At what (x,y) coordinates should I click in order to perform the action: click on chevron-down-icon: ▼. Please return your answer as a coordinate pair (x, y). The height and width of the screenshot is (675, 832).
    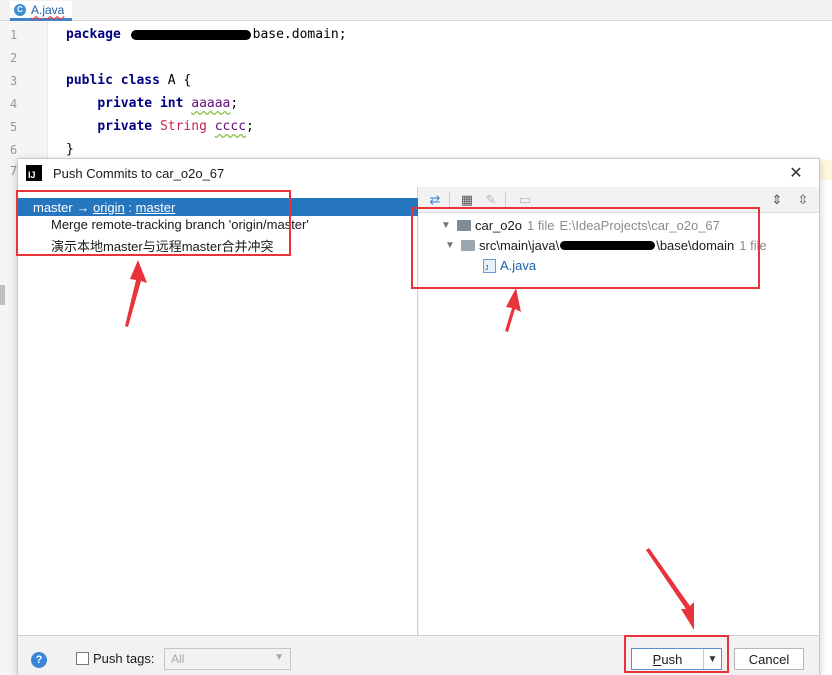
    Looking at the image, I should click on (279, 657).